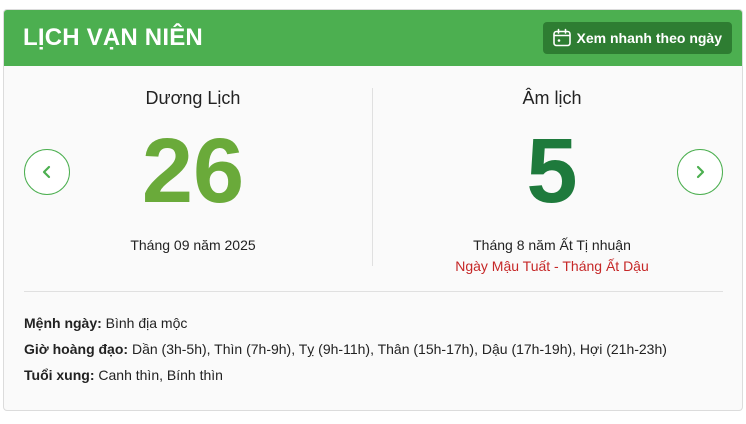 Image resolution: width=746 pixels, height=424 pixels. What do you see at coordinates (552, 98) in the screenshot?
I see `lunar-heading: Âm lịch` at bounding box center [552, 98].